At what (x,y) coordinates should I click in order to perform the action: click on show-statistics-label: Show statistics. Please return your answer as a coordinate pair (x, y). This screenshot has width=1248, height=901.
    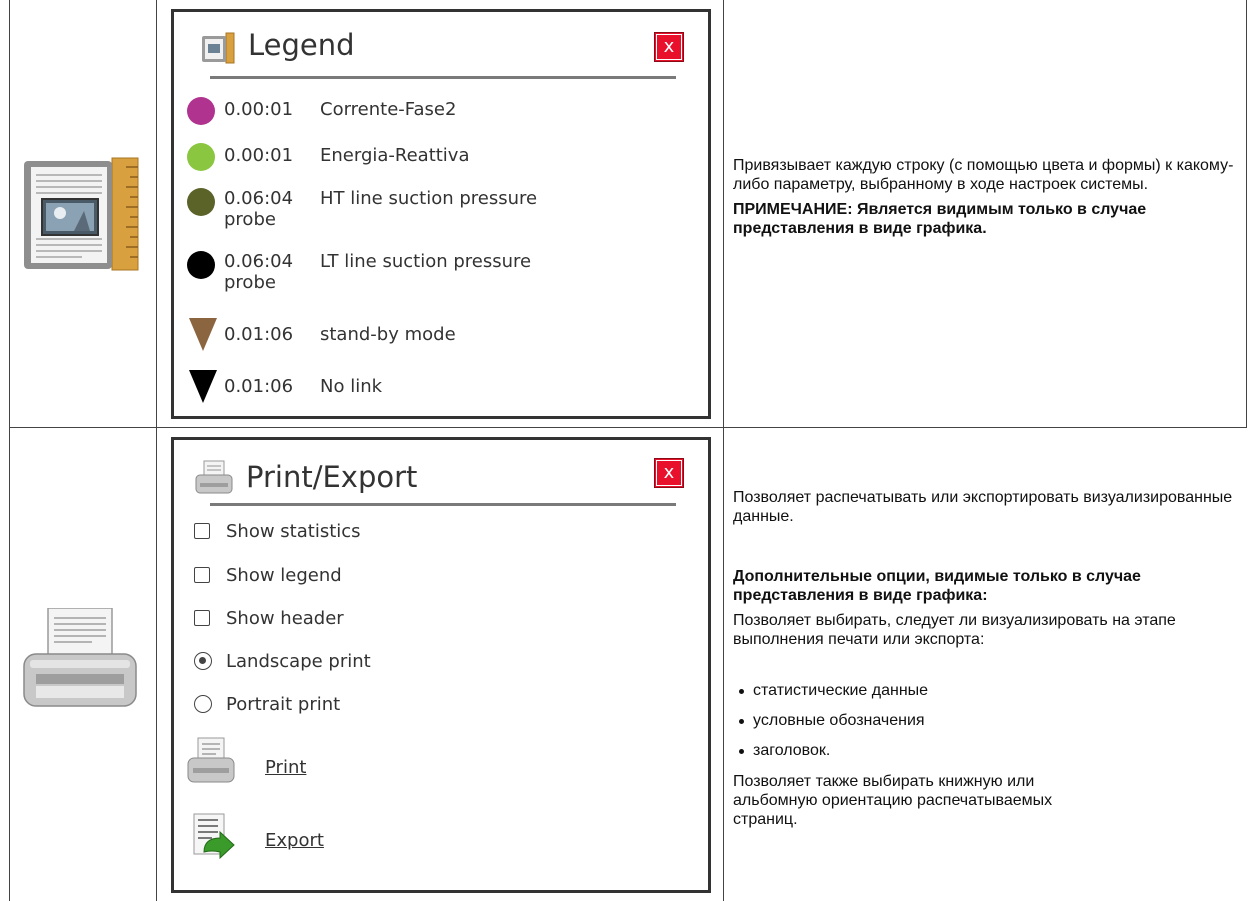
    Looking at the image, I should click on (293, 531).